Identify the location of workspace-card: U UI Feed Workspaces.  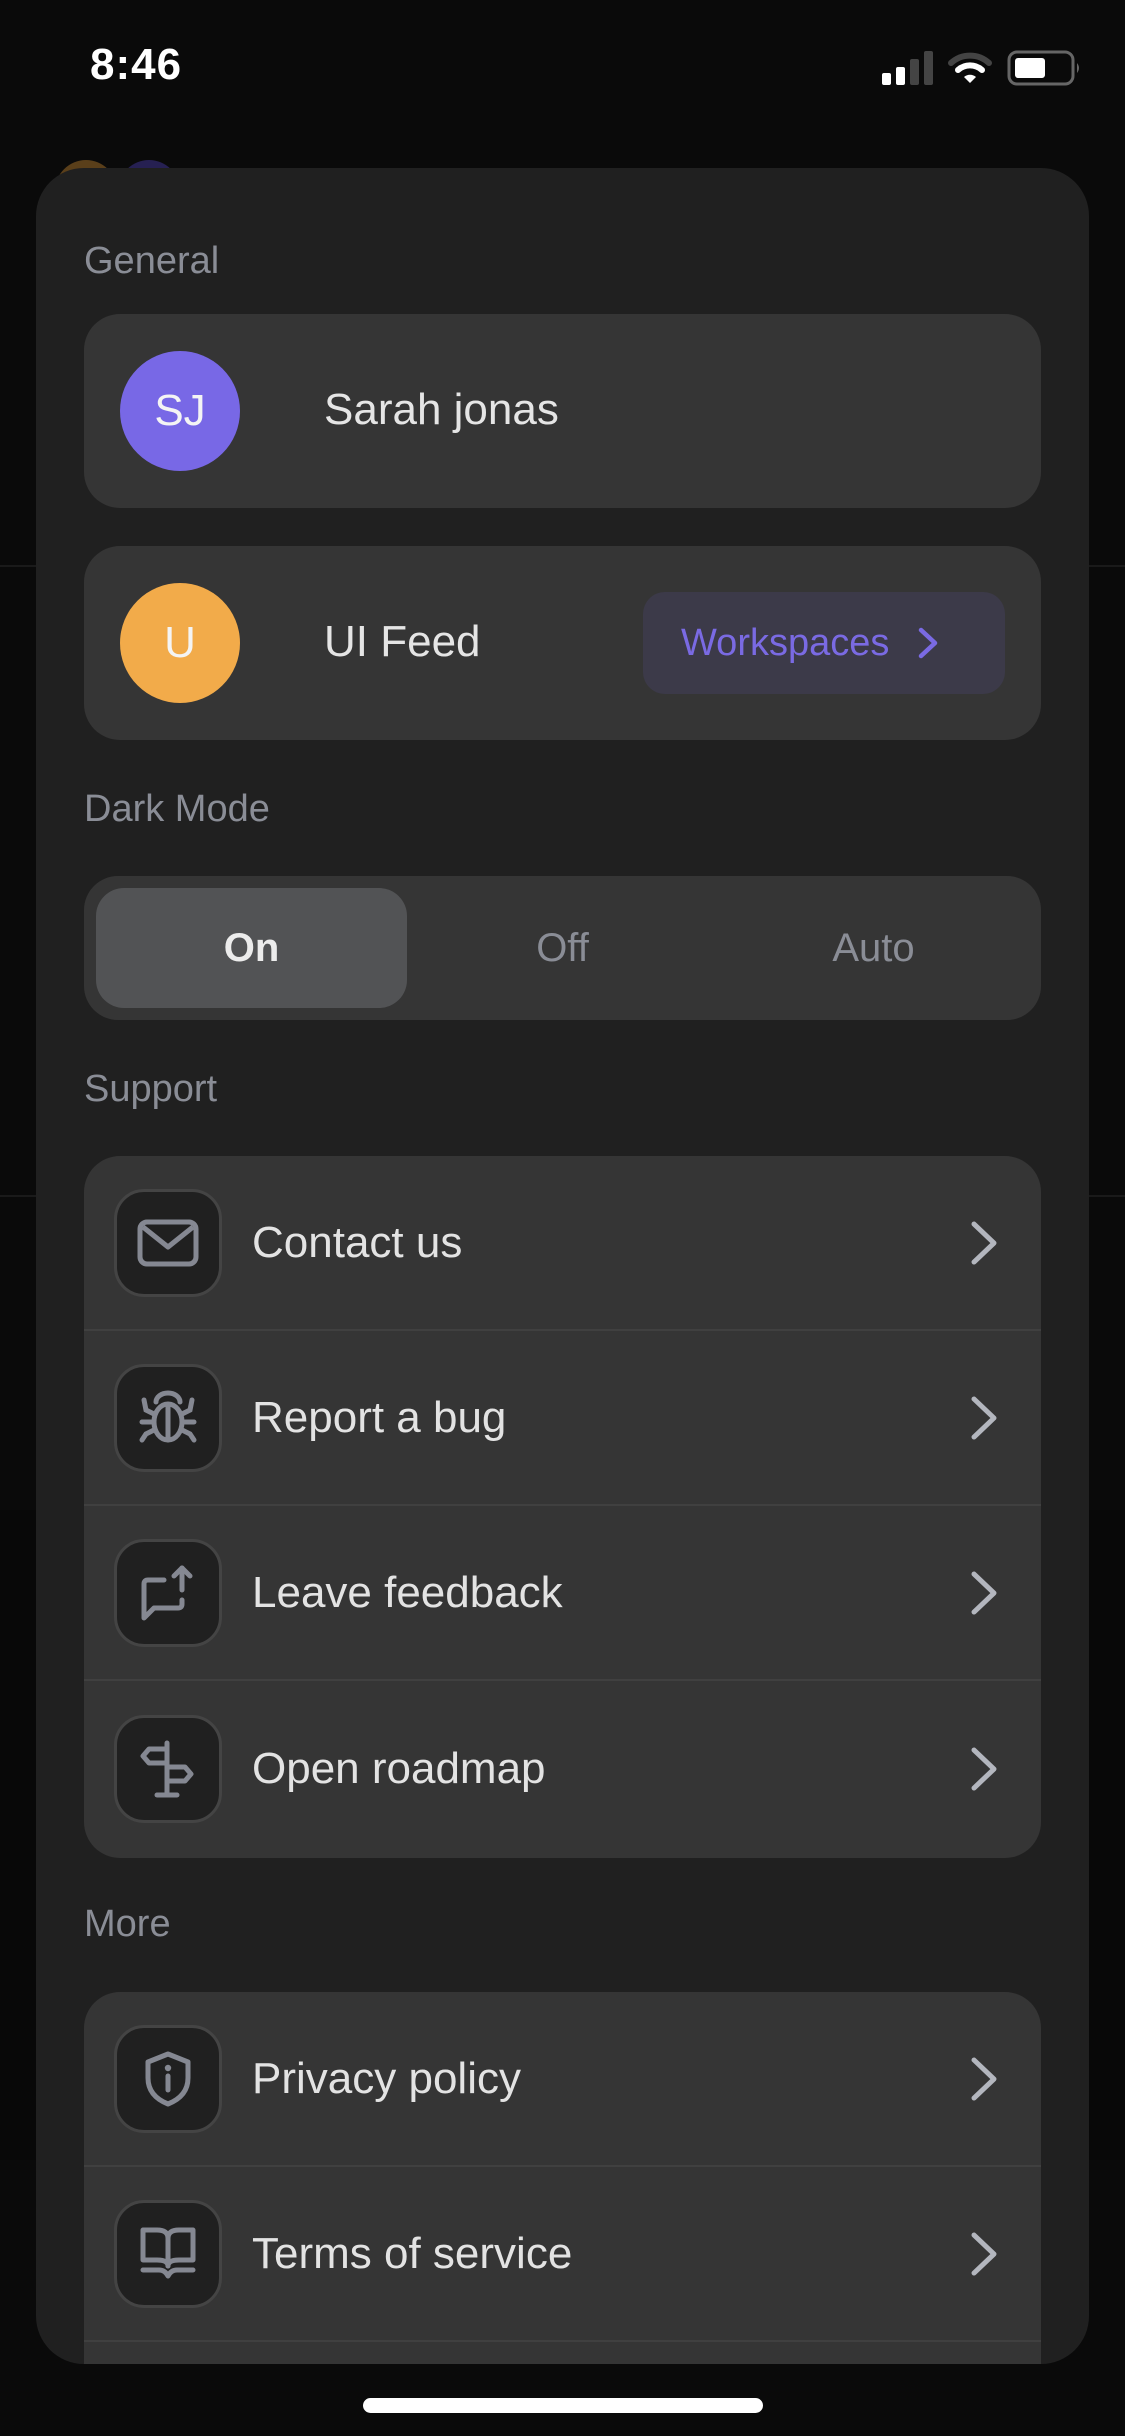
(562, 643).